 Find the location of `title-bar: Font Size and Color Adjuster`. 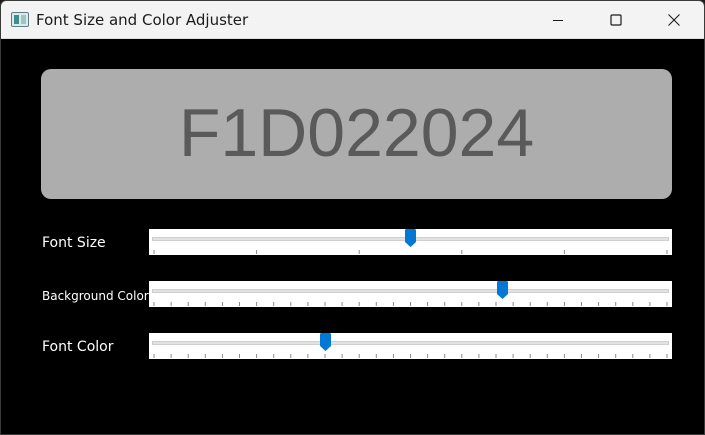

title-bar: Font Size and Color Adjuster is located at coordinates (352, 20).